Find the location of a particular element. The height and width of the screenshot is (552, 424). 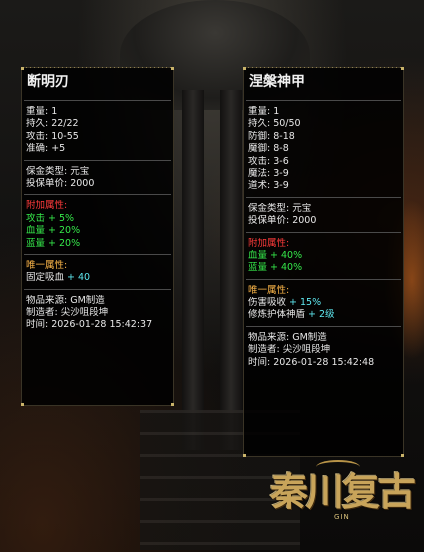

extra-label: 攻击 is located at coordinates (36, 218).